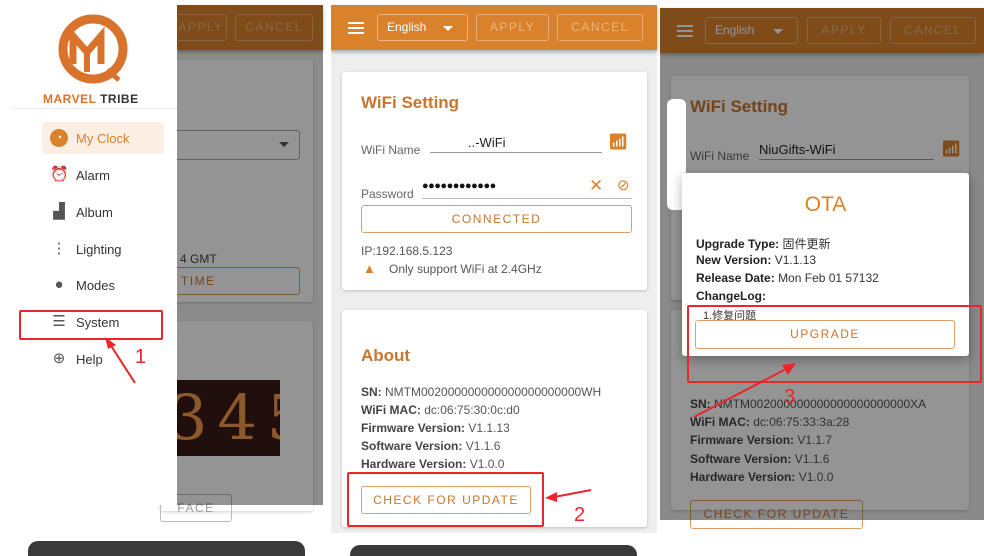 This screenshot has height=556, width=984. Describe the element at coordinates (93, 49) in the screenshot. I see `marvel-tribe-logo` at that location.